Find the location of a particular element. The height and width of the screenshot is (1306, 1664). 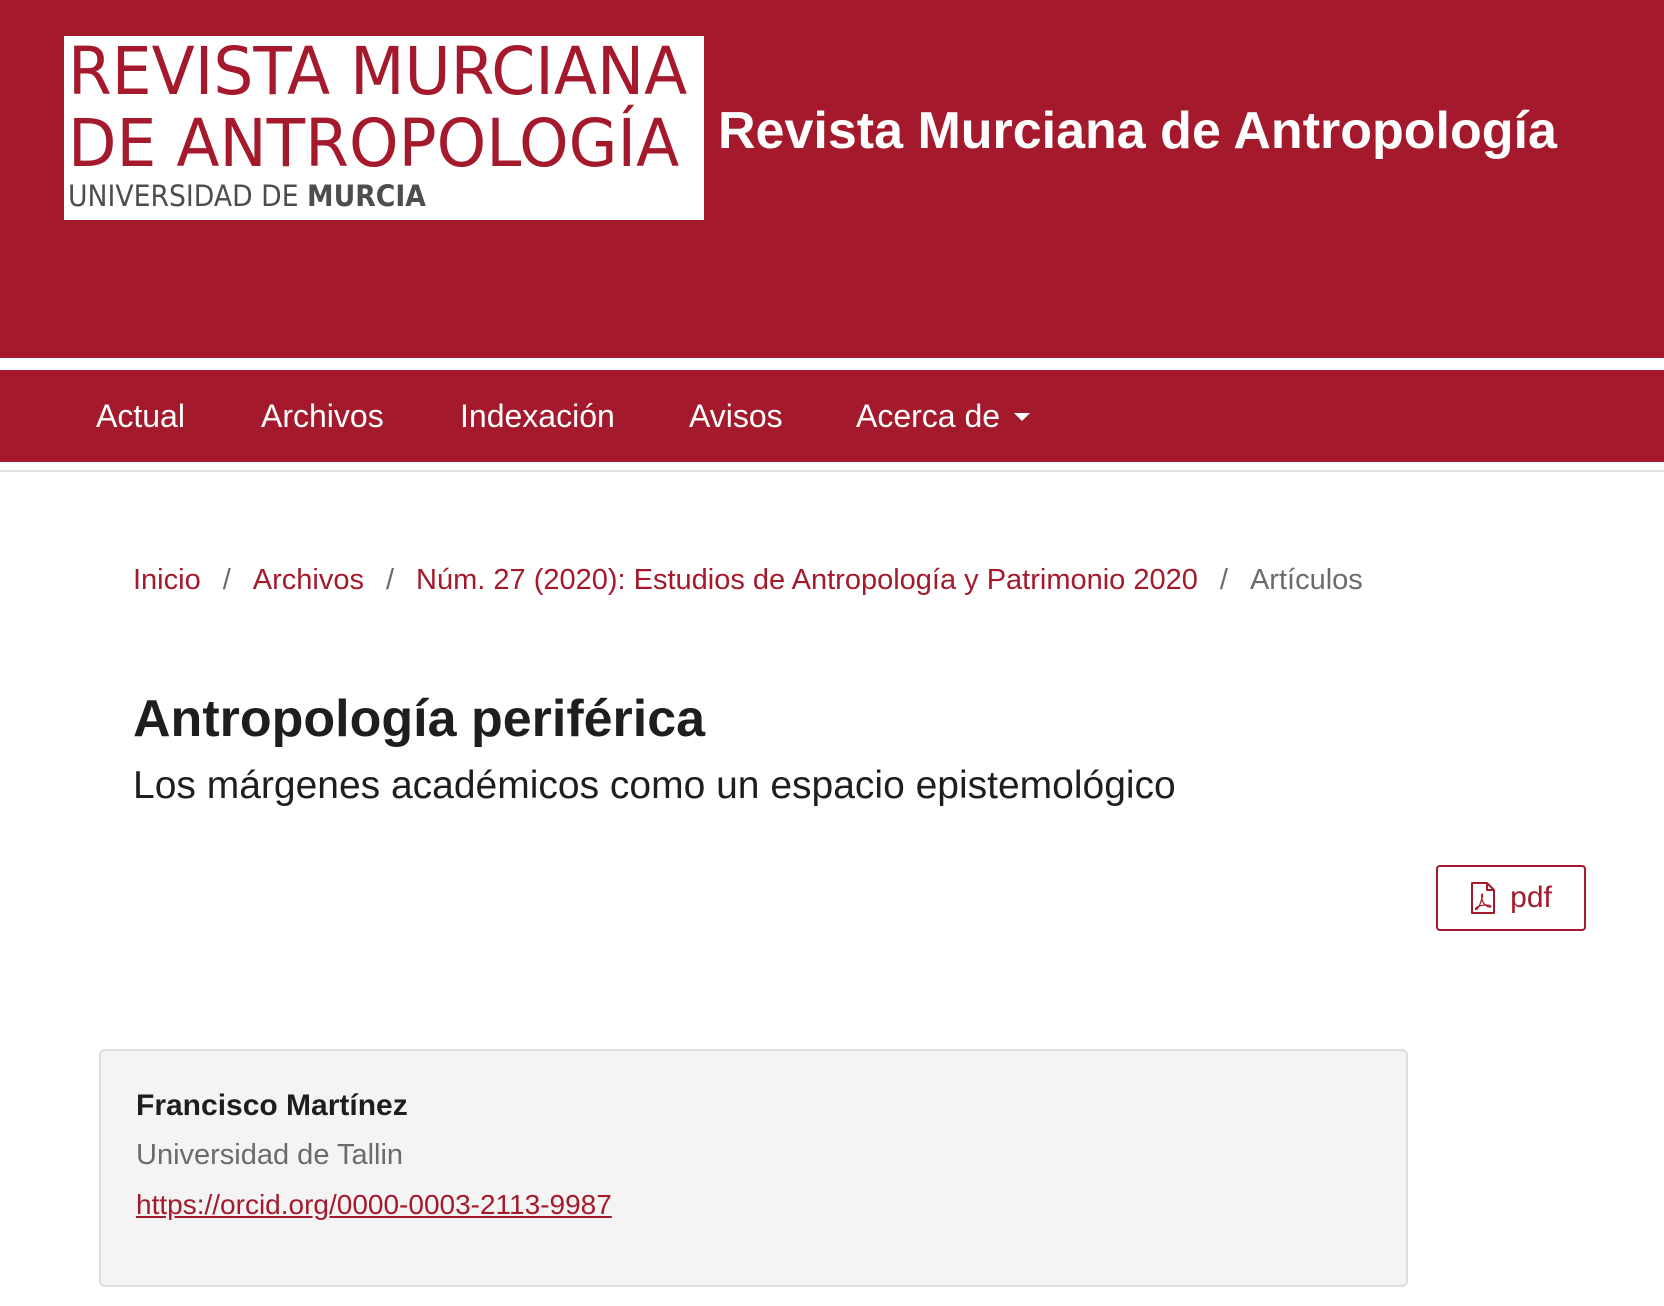

logo-line-1: REVISTA MURCIANA is located at coordinates (378, 73).